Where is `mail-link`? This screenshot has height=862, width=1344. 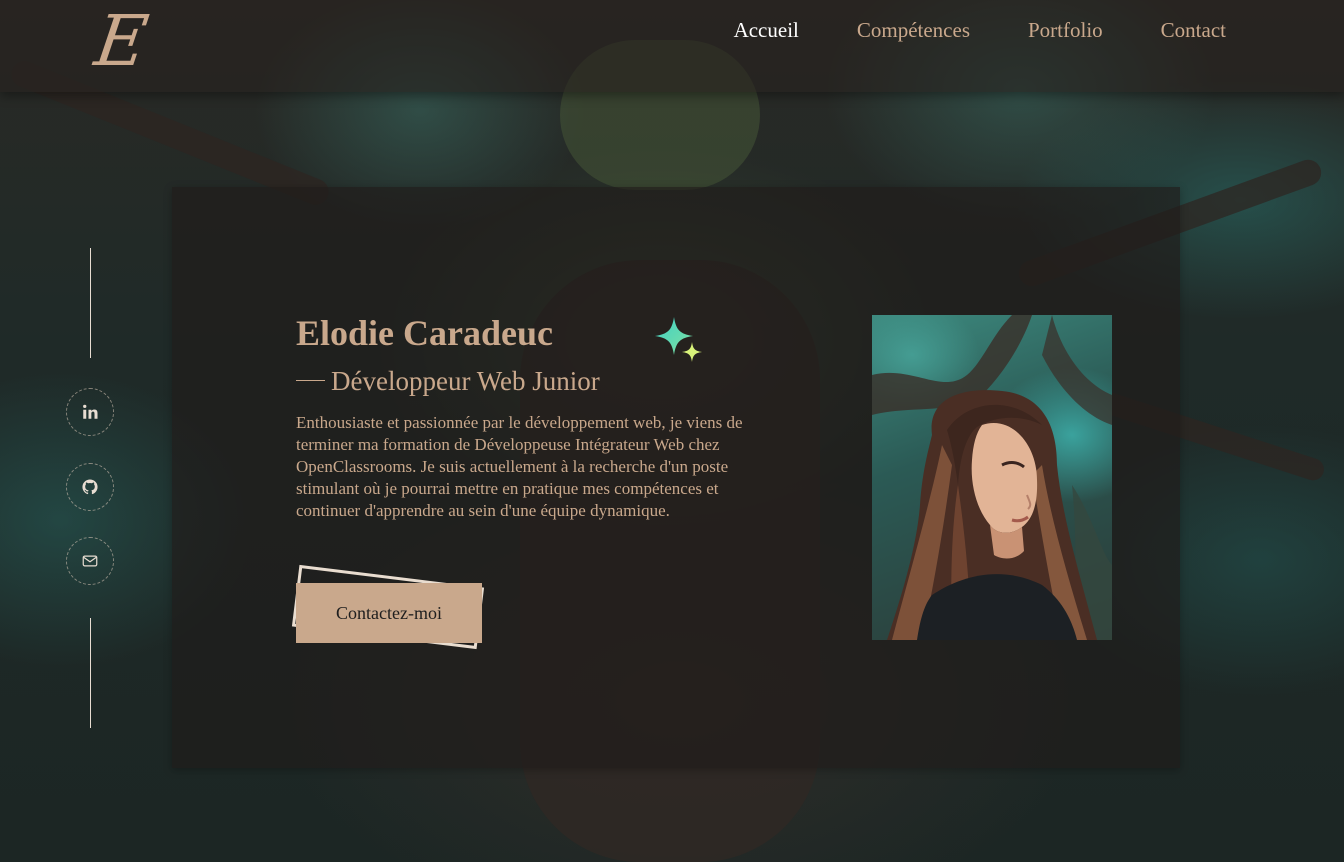 mail-link is located at coordinates (90, 561).